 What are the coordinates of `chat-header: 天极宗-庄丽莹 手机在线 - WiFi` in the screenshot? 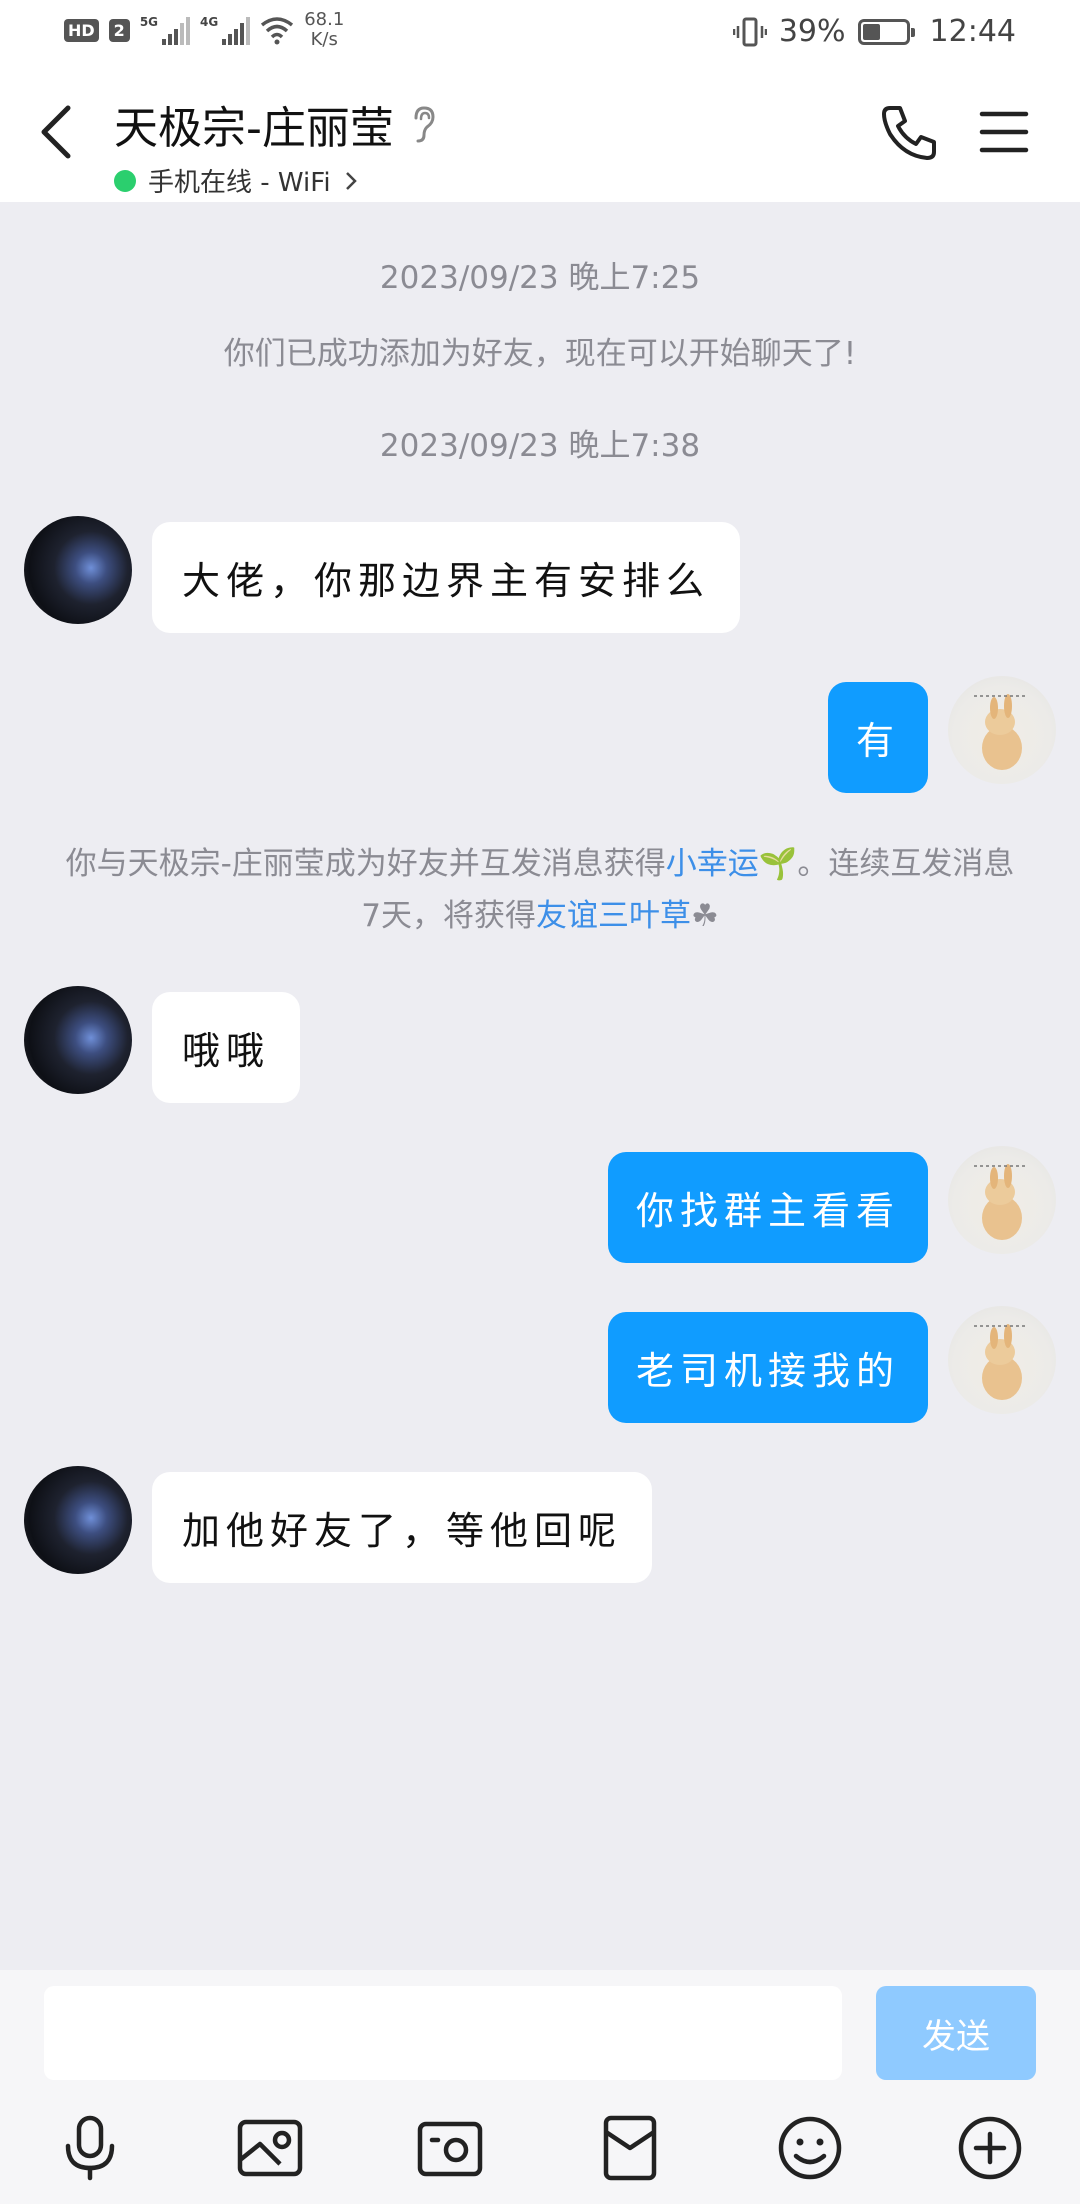 It's located at (540, 134).